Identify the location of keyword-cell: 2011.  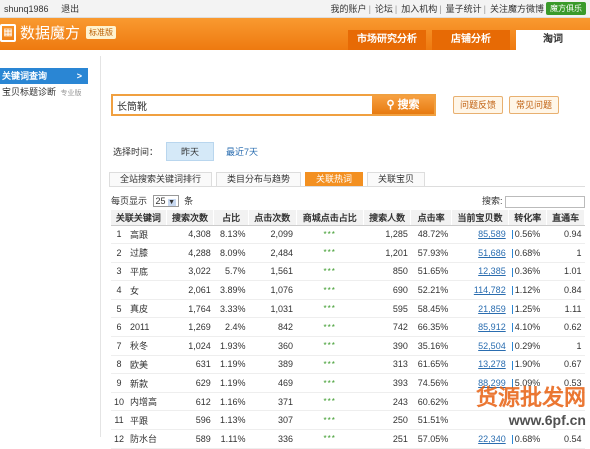
(147, 327).